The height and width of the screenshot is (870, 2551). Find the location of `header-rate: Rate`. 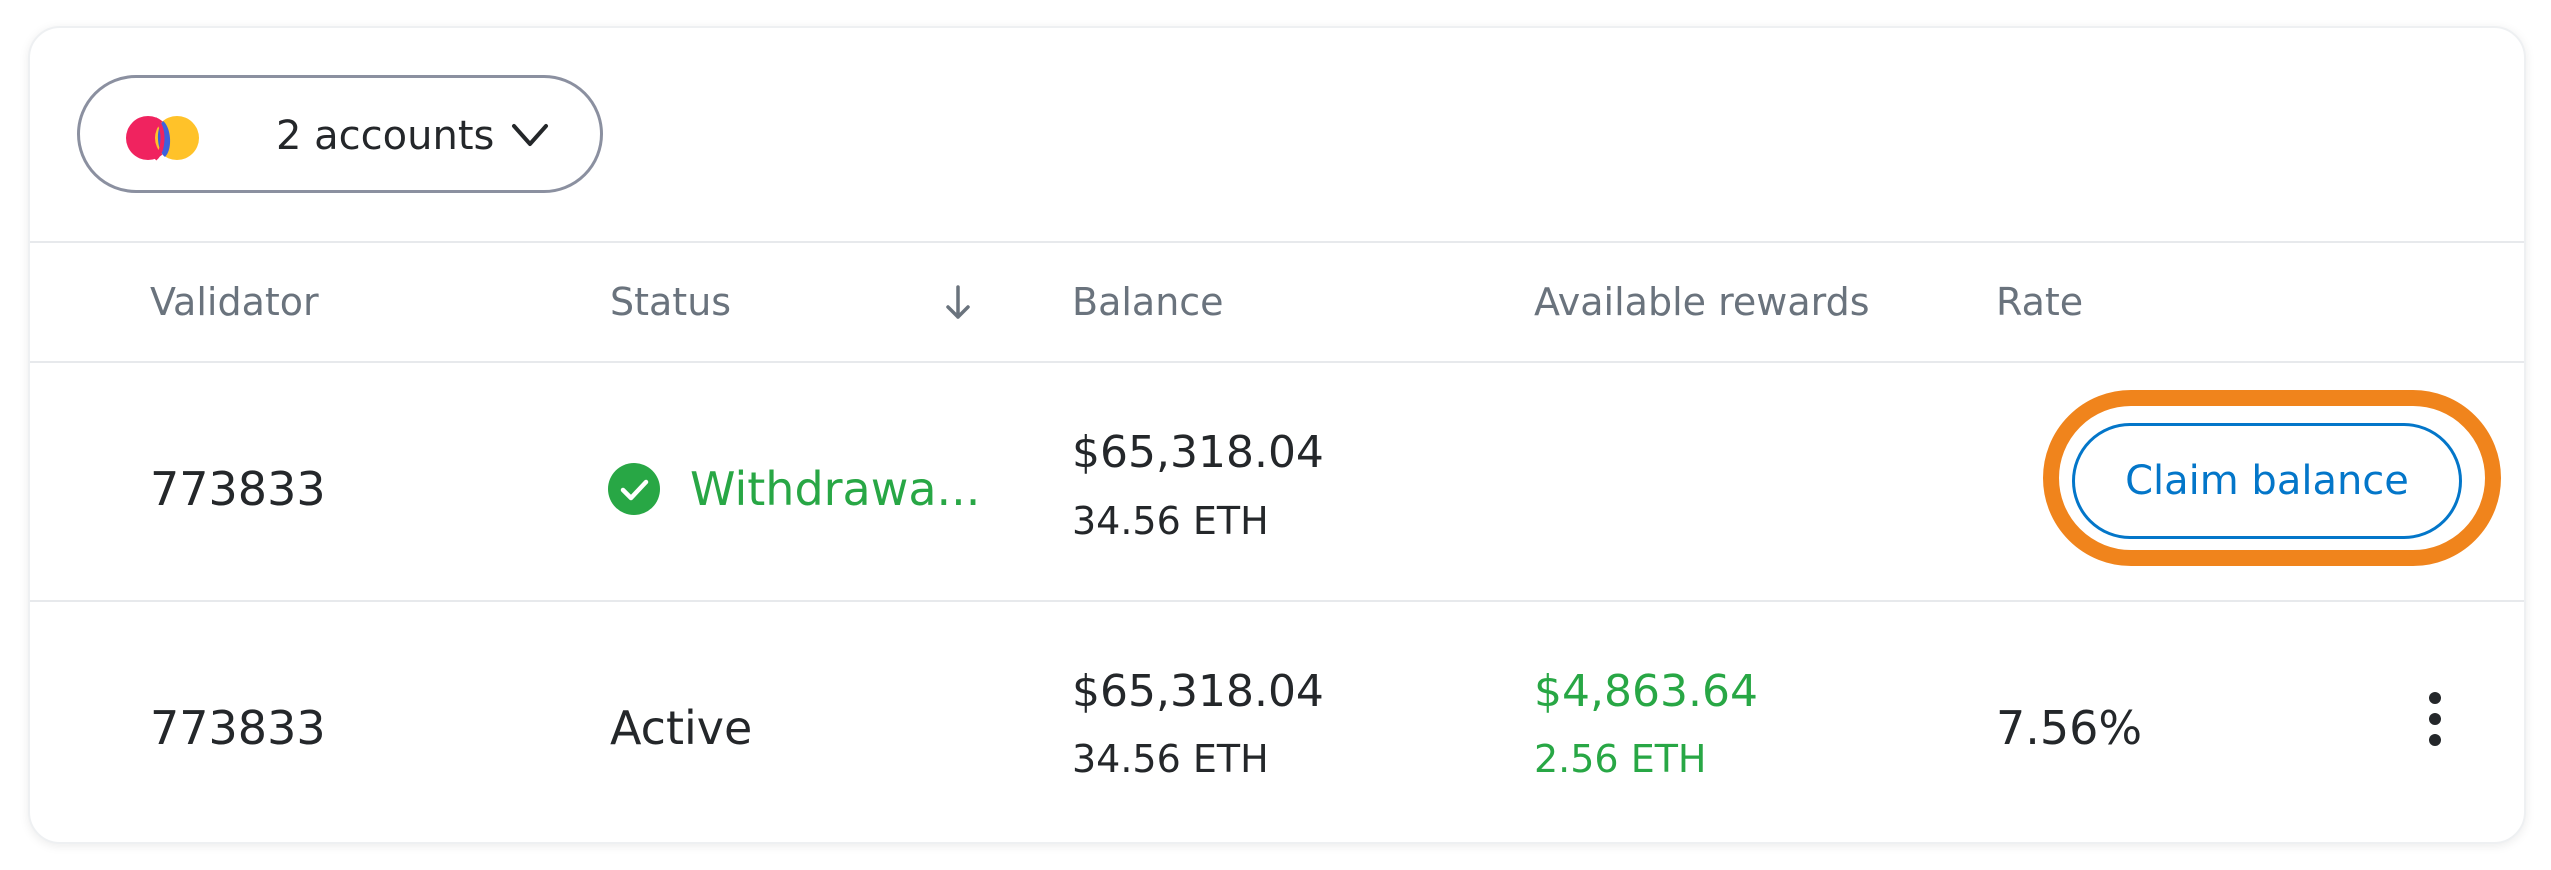

header-rate: Rate is located at coordinates (2039, 302).